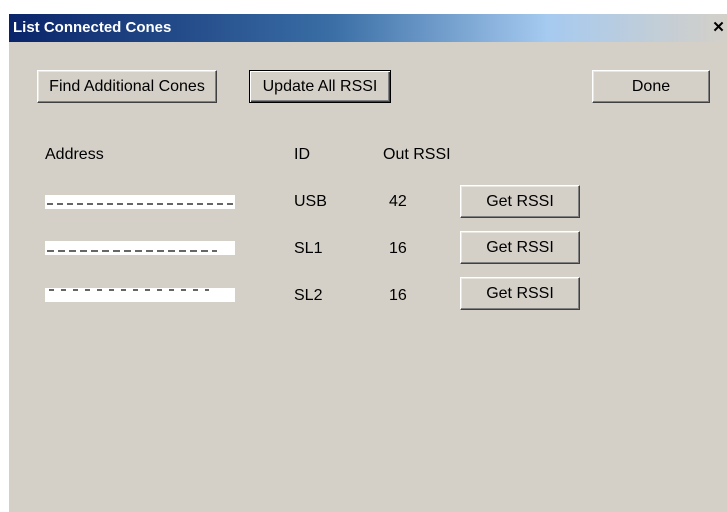 Image resolution: width=727 pixels, height=512 pixels. Describe the element at coordinates (302, 154) in the screenshot. I see `id-column-header: ID` at that location.